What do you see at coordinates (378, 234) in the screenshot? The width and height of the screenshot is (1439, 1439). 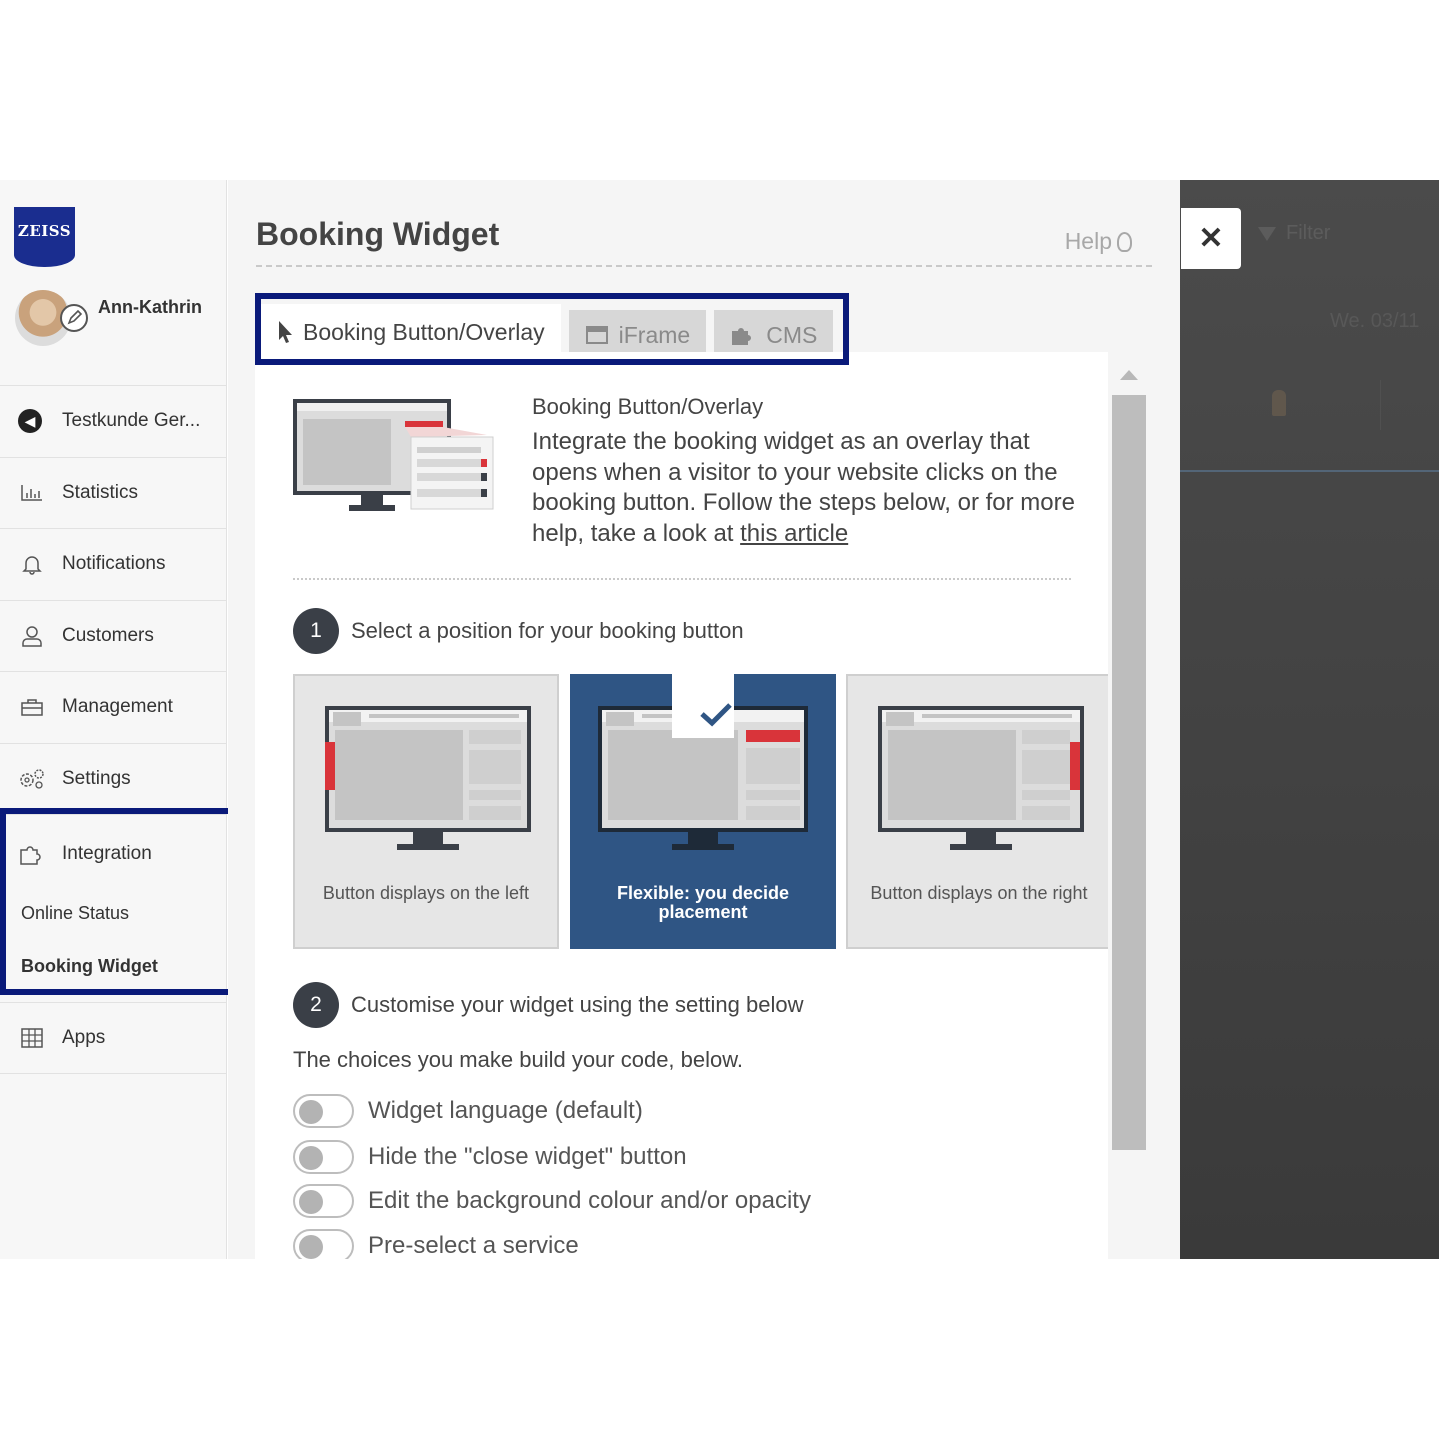 I see `page-title: Booking Widget` at bounding box center [378, 234].